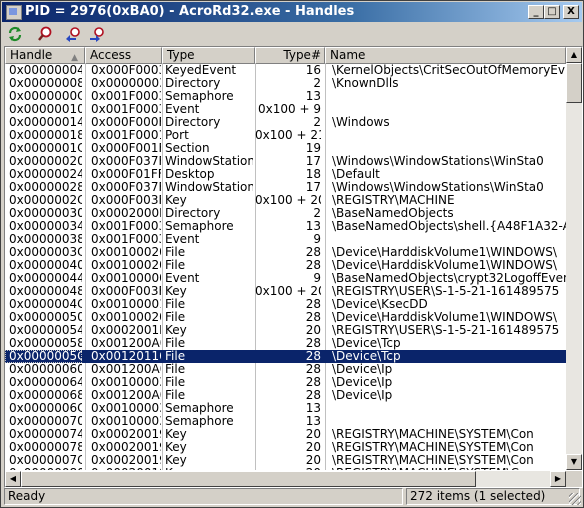 Image resolution: width=584 pixels, height=508 pixels. I want to click on table-row: 0x0000000C 0x001F0003 Semaphore 13, so click(285, 96).